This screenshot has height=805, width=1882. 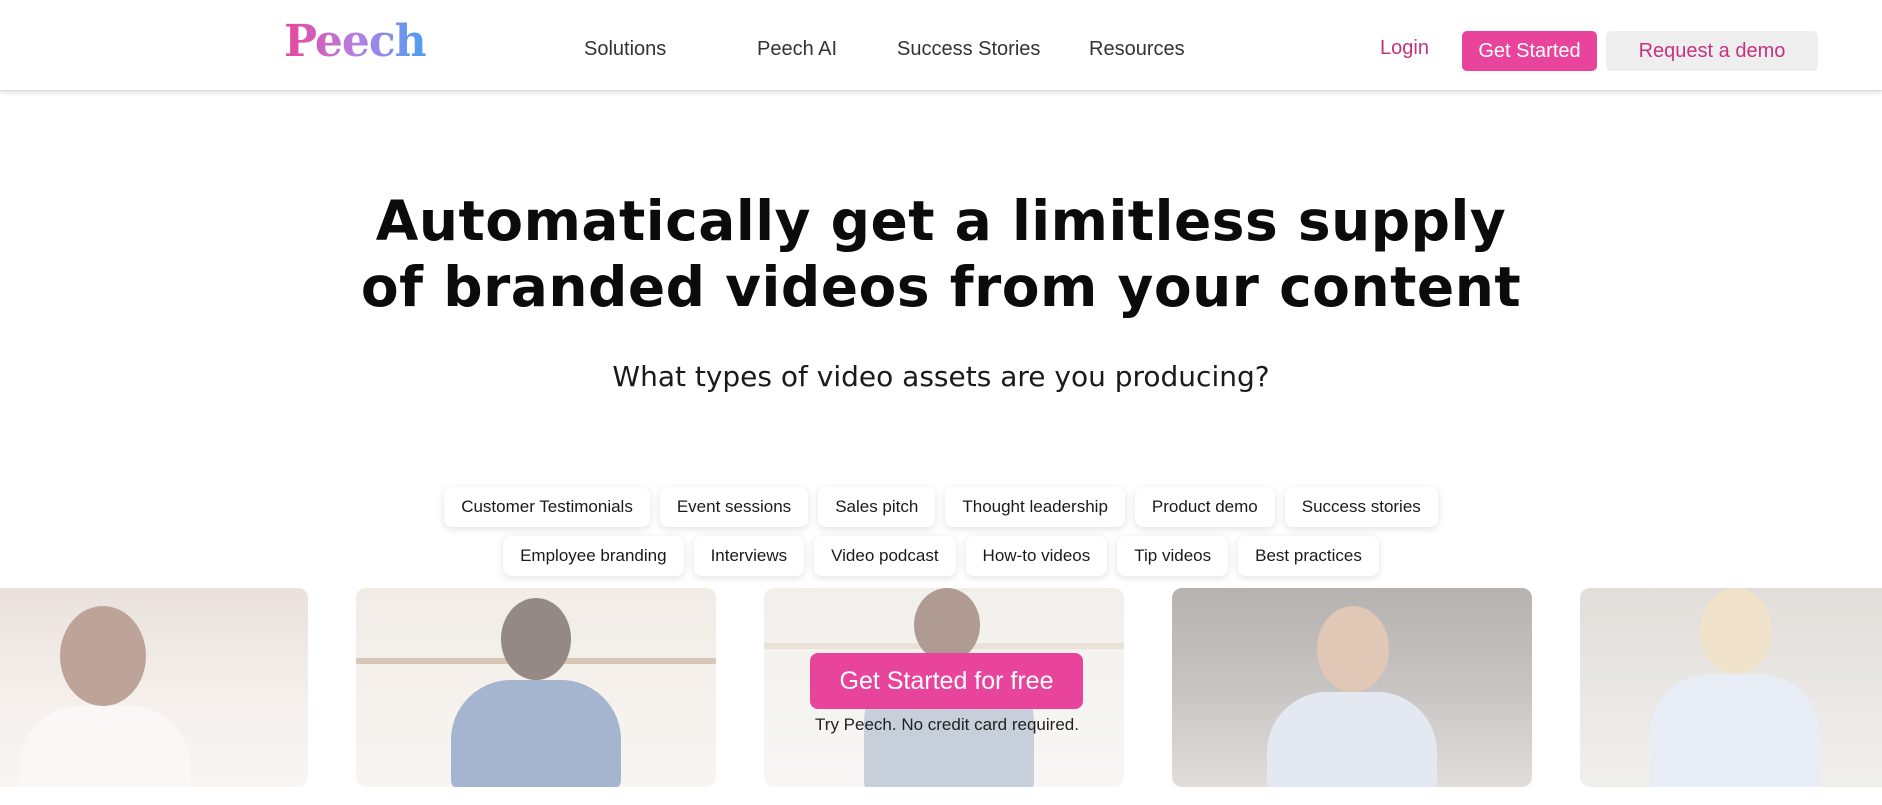 What do you see at coordinates (885, 556) in the screenshot?
I see `chip-video-podcast: Video podcast` at bounding box center [885, 556].